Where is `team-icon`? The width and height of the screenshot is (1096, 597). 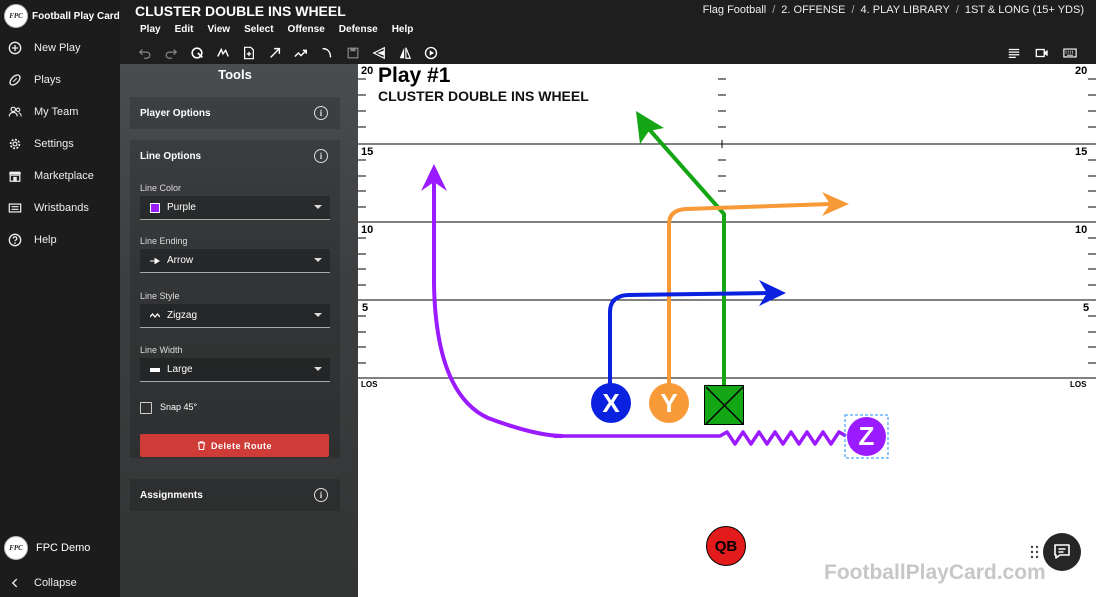
team-icon is located at coordinates (15, 111).